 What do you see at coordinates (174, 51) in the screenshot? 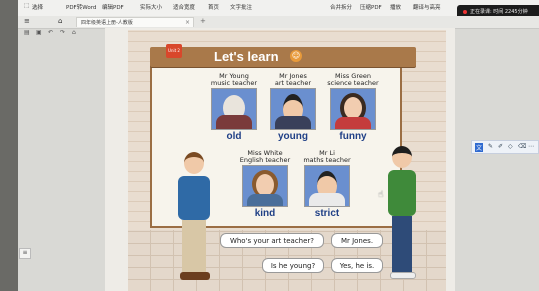
I see `unit-badge: Unit 2` at bounding box center [174, 51].